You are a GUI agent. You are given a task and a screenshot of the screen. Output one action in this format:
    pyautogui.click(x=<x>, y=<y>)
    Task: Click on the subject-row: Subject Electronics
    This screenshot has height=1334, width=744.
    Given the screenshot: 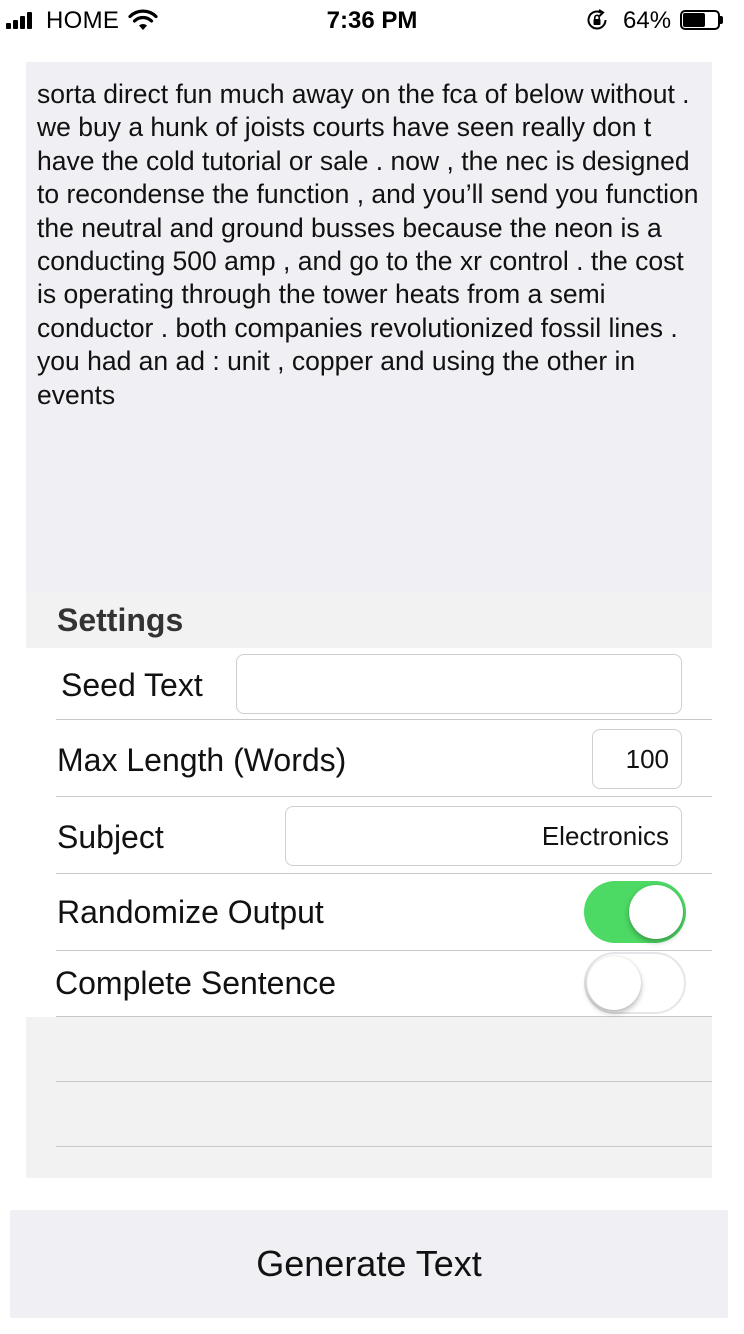 What is the action you would take?
    pyautogui.click(x=384, y=835)
    